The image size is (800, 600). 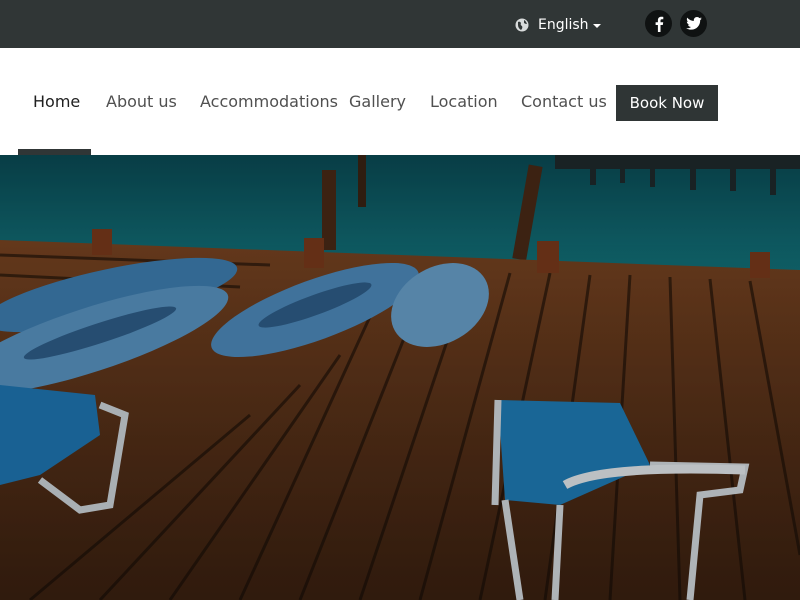 I want to click on nav-item-about-us: About us, so click(x=141, y=101).